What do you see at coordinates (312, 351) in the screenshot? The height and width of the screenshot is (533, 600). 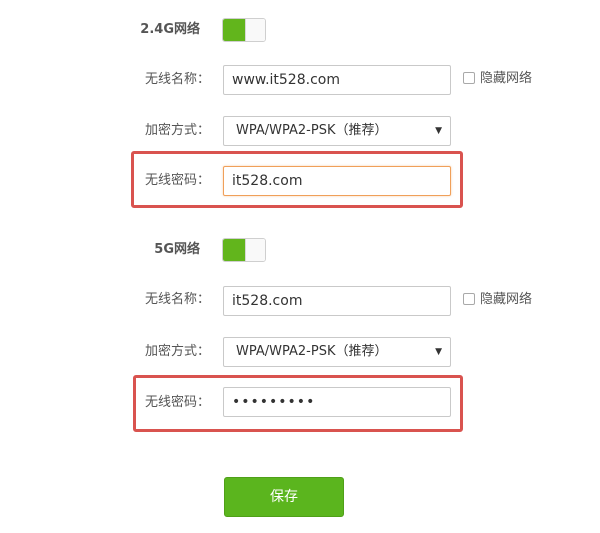 I see `band-5-security-value: WPA/WPA2-PSK（推荐）` at bounding box center [312, 351].